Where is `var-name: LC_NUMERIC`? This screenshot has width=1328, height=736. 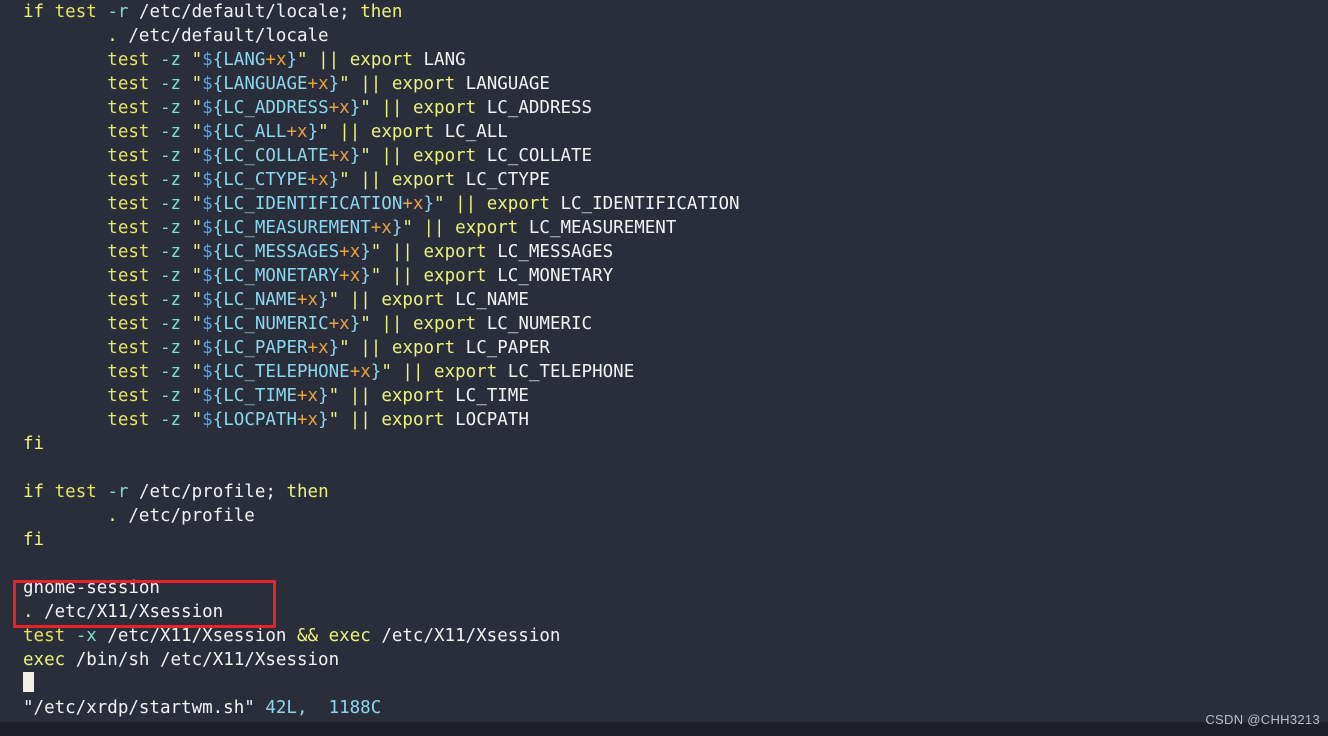
var-name: LC_NUMERIC is located at coordinates (539, 324).